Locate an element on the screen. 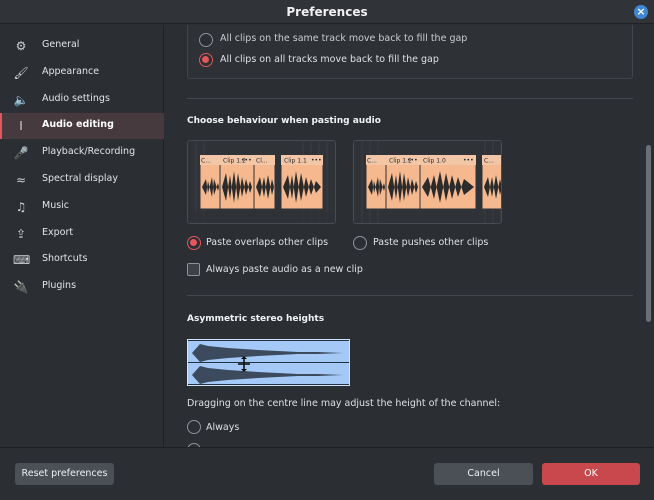 The image size is (654, 500). text-cursor-icon: I is located at coordinates (21, 126).